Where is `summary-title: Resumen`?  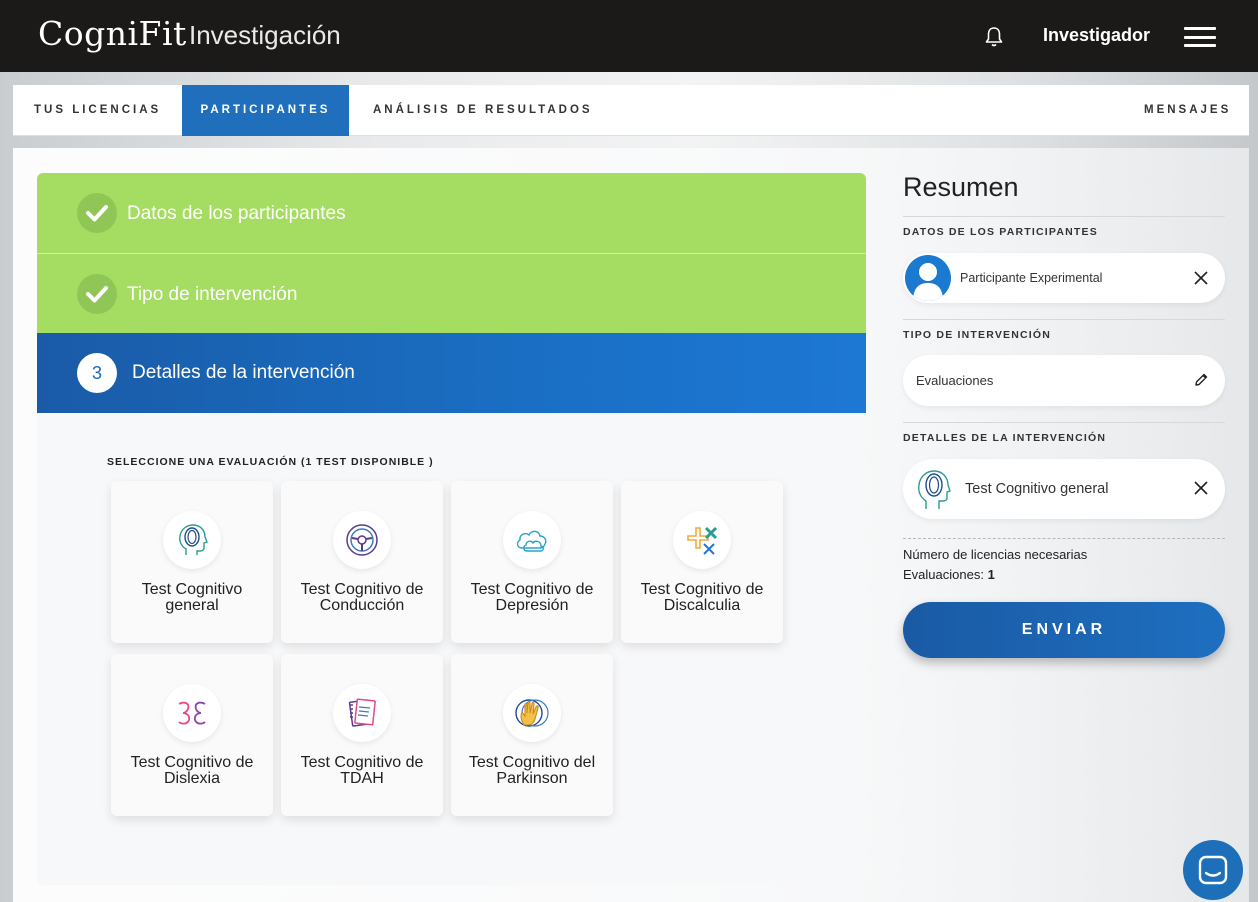 summary-title: Resumen is located at coordinates (961, 187).